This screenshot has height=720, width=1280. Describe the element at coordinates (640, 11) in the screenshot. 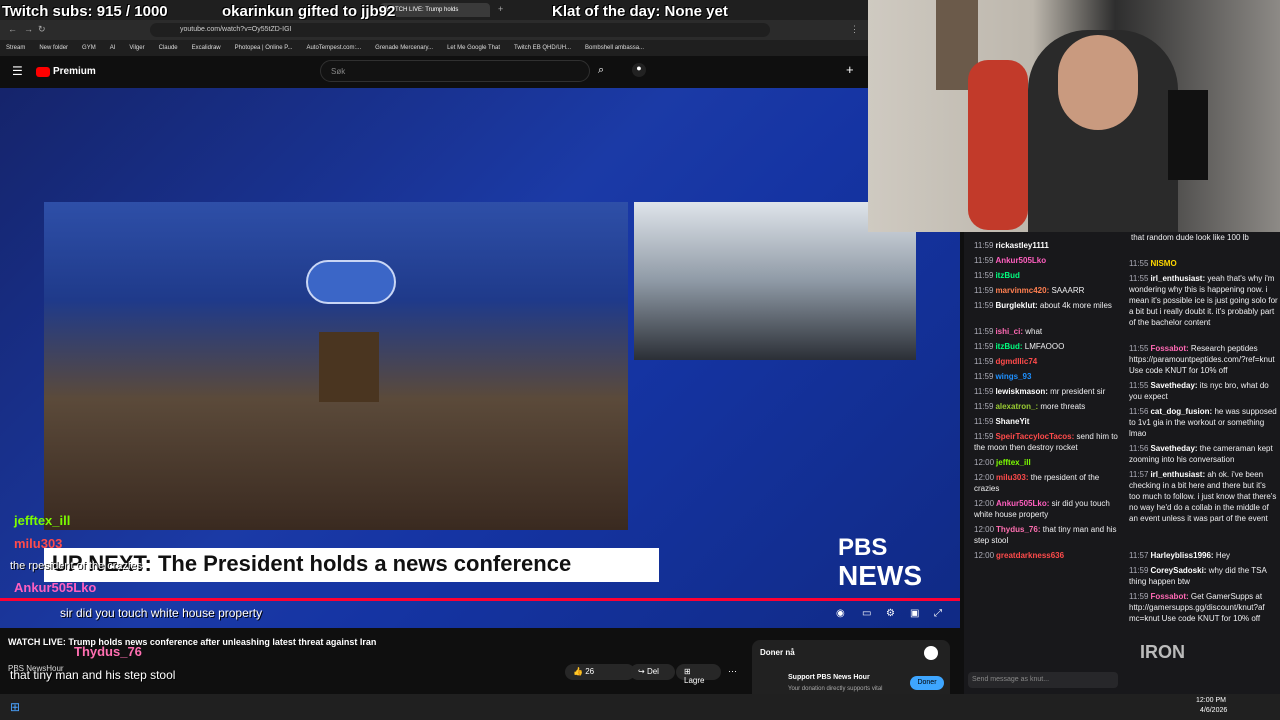

I see `klat-of-day: Klat of the day: None yet` at that location.